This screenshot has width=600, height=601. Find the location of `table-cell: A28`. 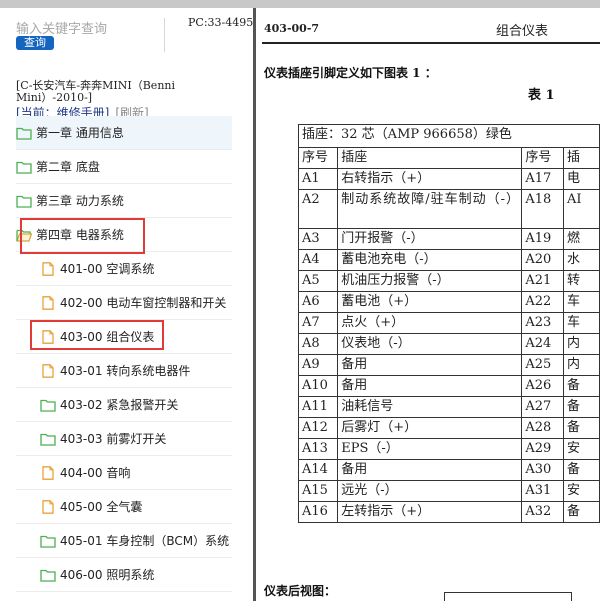

table-cell: A28 is located at coordinates (542, 428).